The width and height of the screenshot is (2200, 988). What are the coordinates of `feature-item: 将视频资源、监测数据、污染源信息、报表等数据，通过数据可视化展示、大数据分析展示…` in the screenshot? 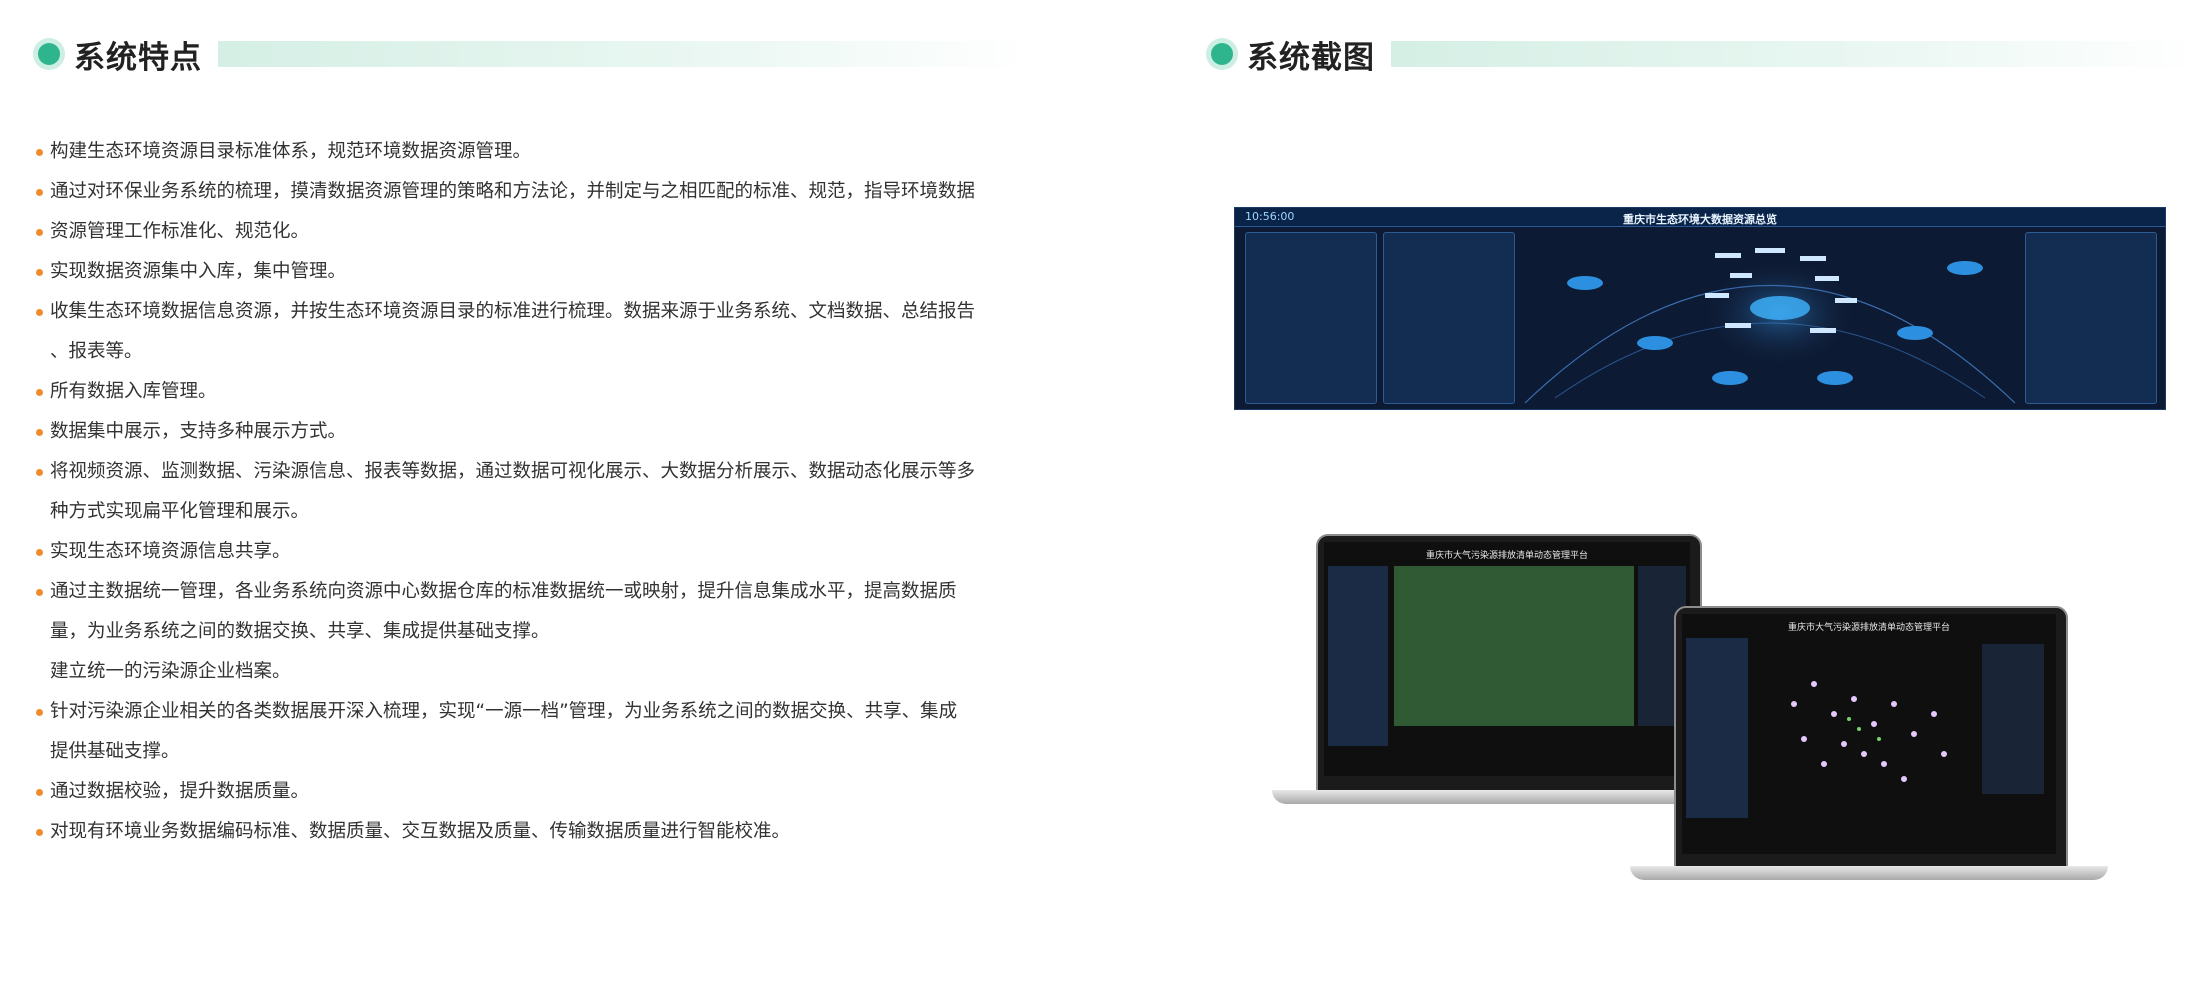 It's located at (524, 472).